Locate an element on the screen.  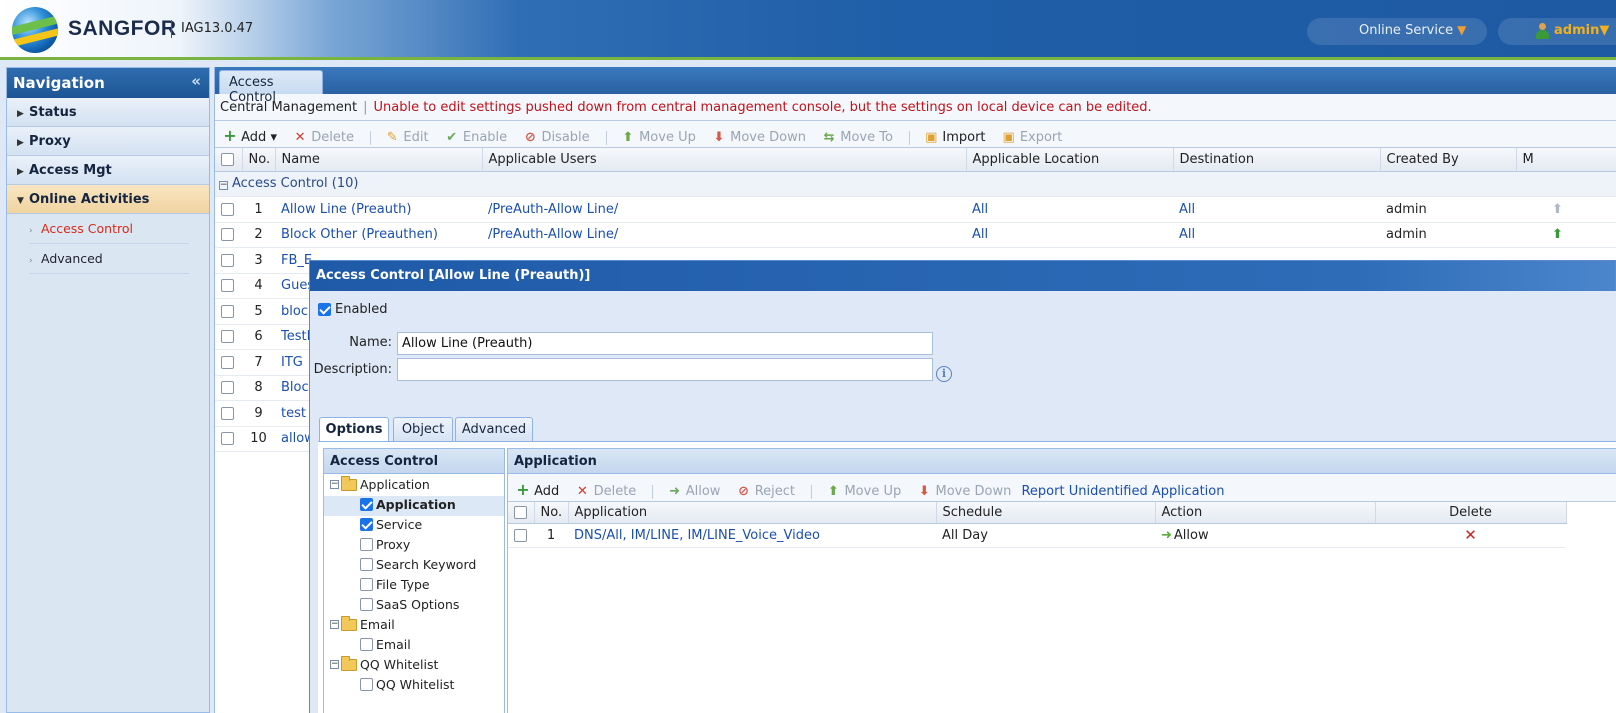
tree-node-application: Application is located at coordinates (414, 506).